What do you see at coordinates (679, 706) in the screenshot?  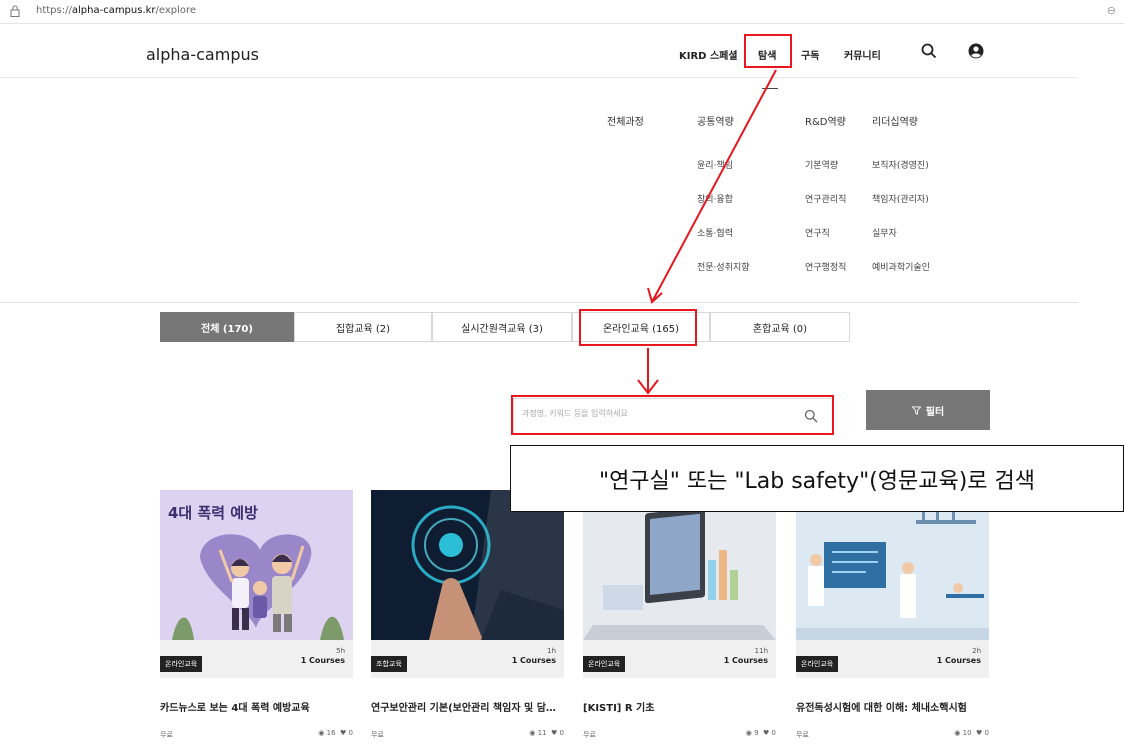 I see `course-title: [KISTI] R 기초` at bounding box center [679, 706].